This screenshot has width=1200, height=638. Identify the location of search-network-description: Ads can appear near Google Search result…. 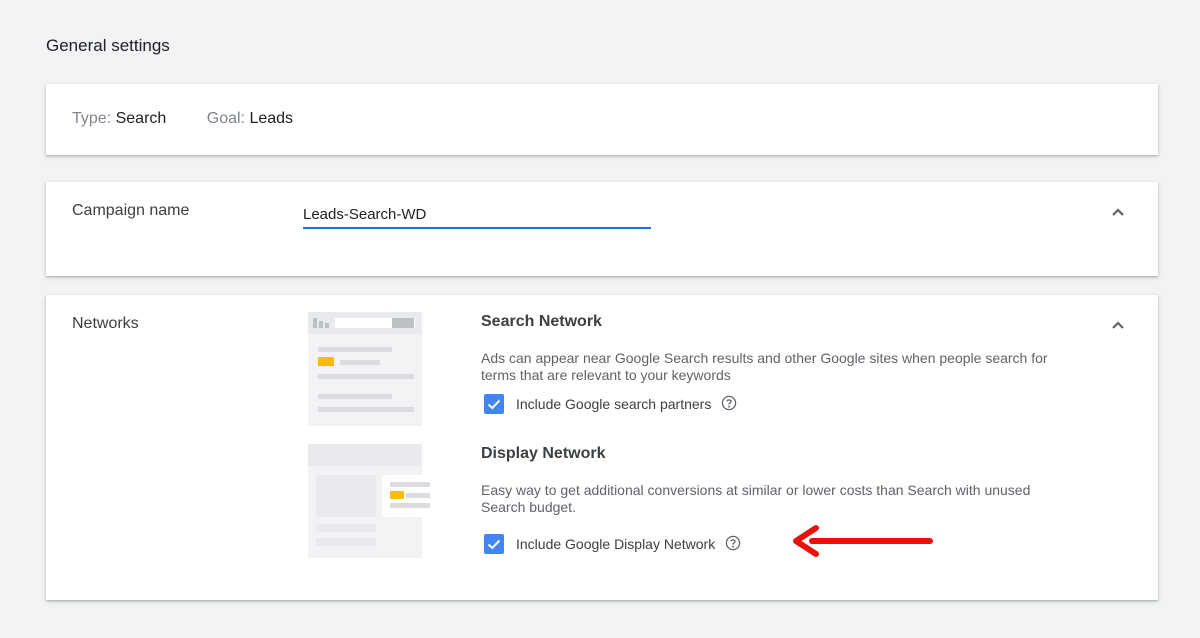
(764, 366).